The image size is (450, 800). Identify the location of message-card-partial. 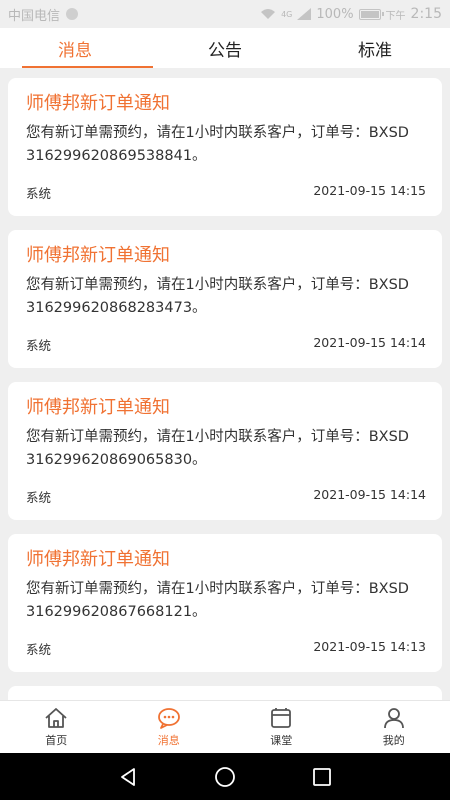
(225, 693).